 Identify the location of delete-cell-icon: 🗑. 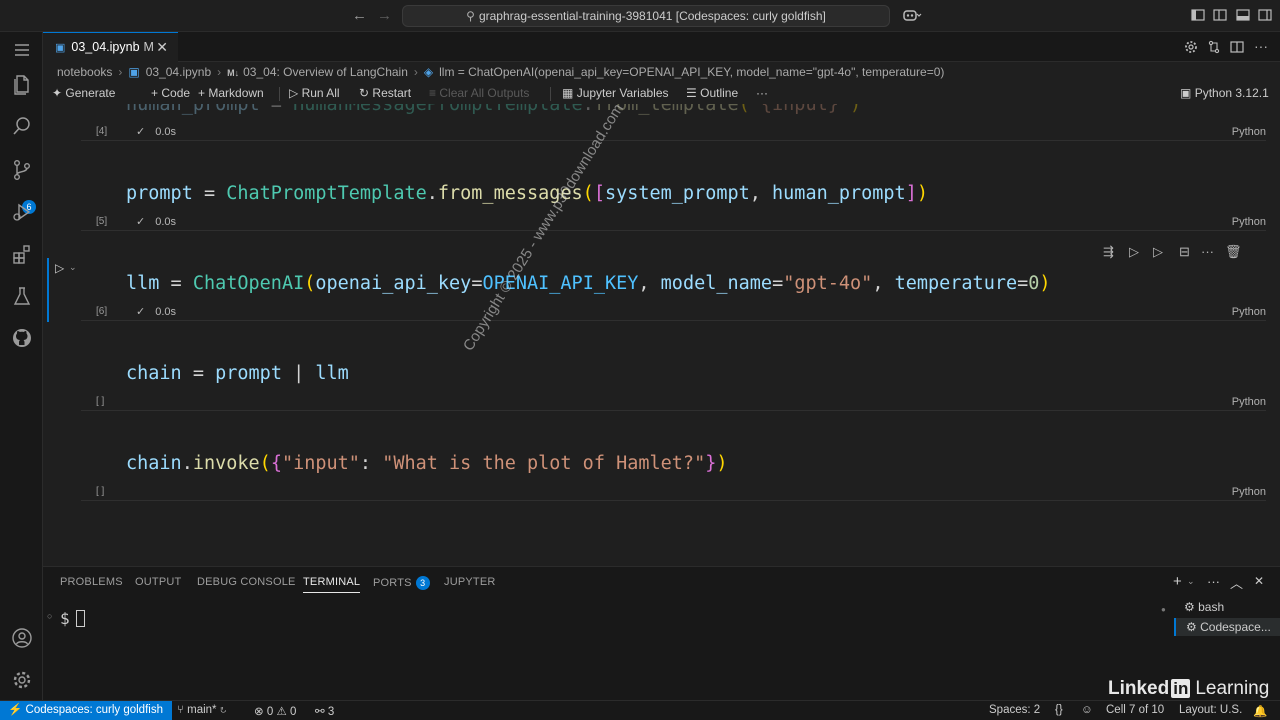
(1233, 252).